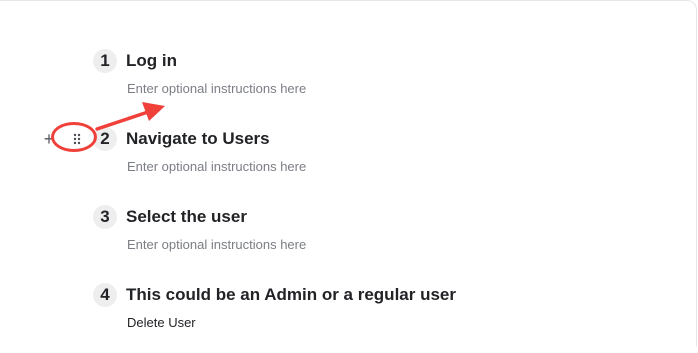 The image size is (698, 353). I want to click on step-title: Log in, so click(151, 61).